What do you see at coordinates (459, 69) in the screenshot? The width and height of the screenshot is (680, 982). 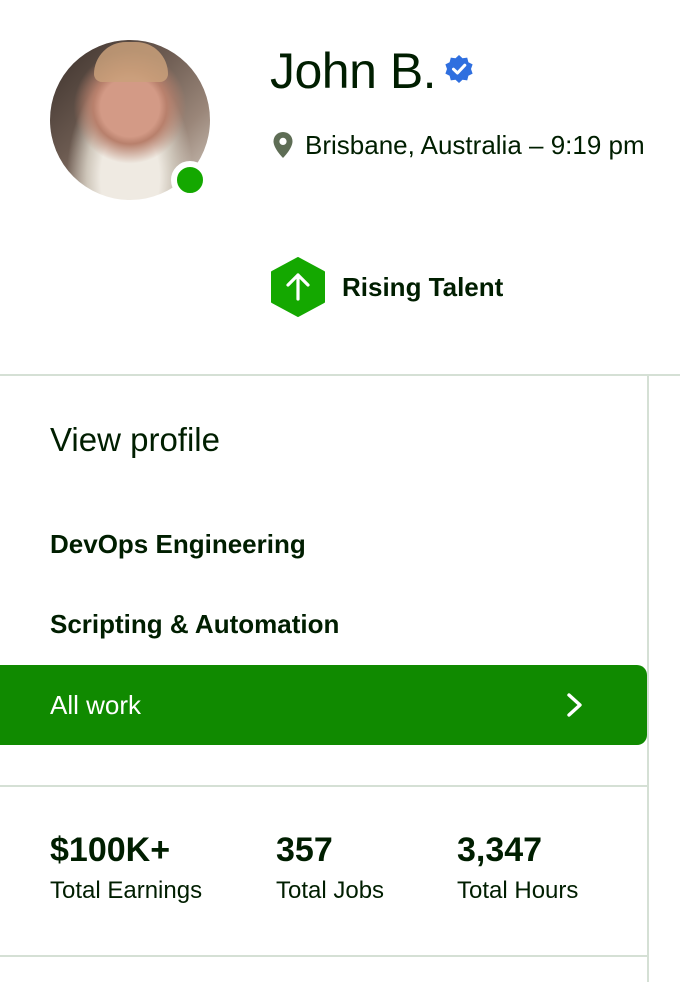 I see `verified-badge-icon` at bounding box center [459, 69].